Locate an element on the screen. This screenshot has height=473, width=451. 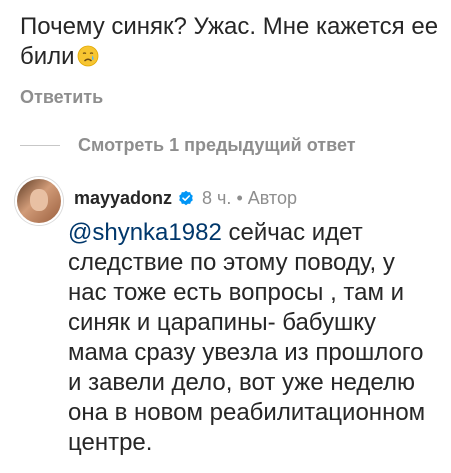
avatar is located at coordinates (39, 201).